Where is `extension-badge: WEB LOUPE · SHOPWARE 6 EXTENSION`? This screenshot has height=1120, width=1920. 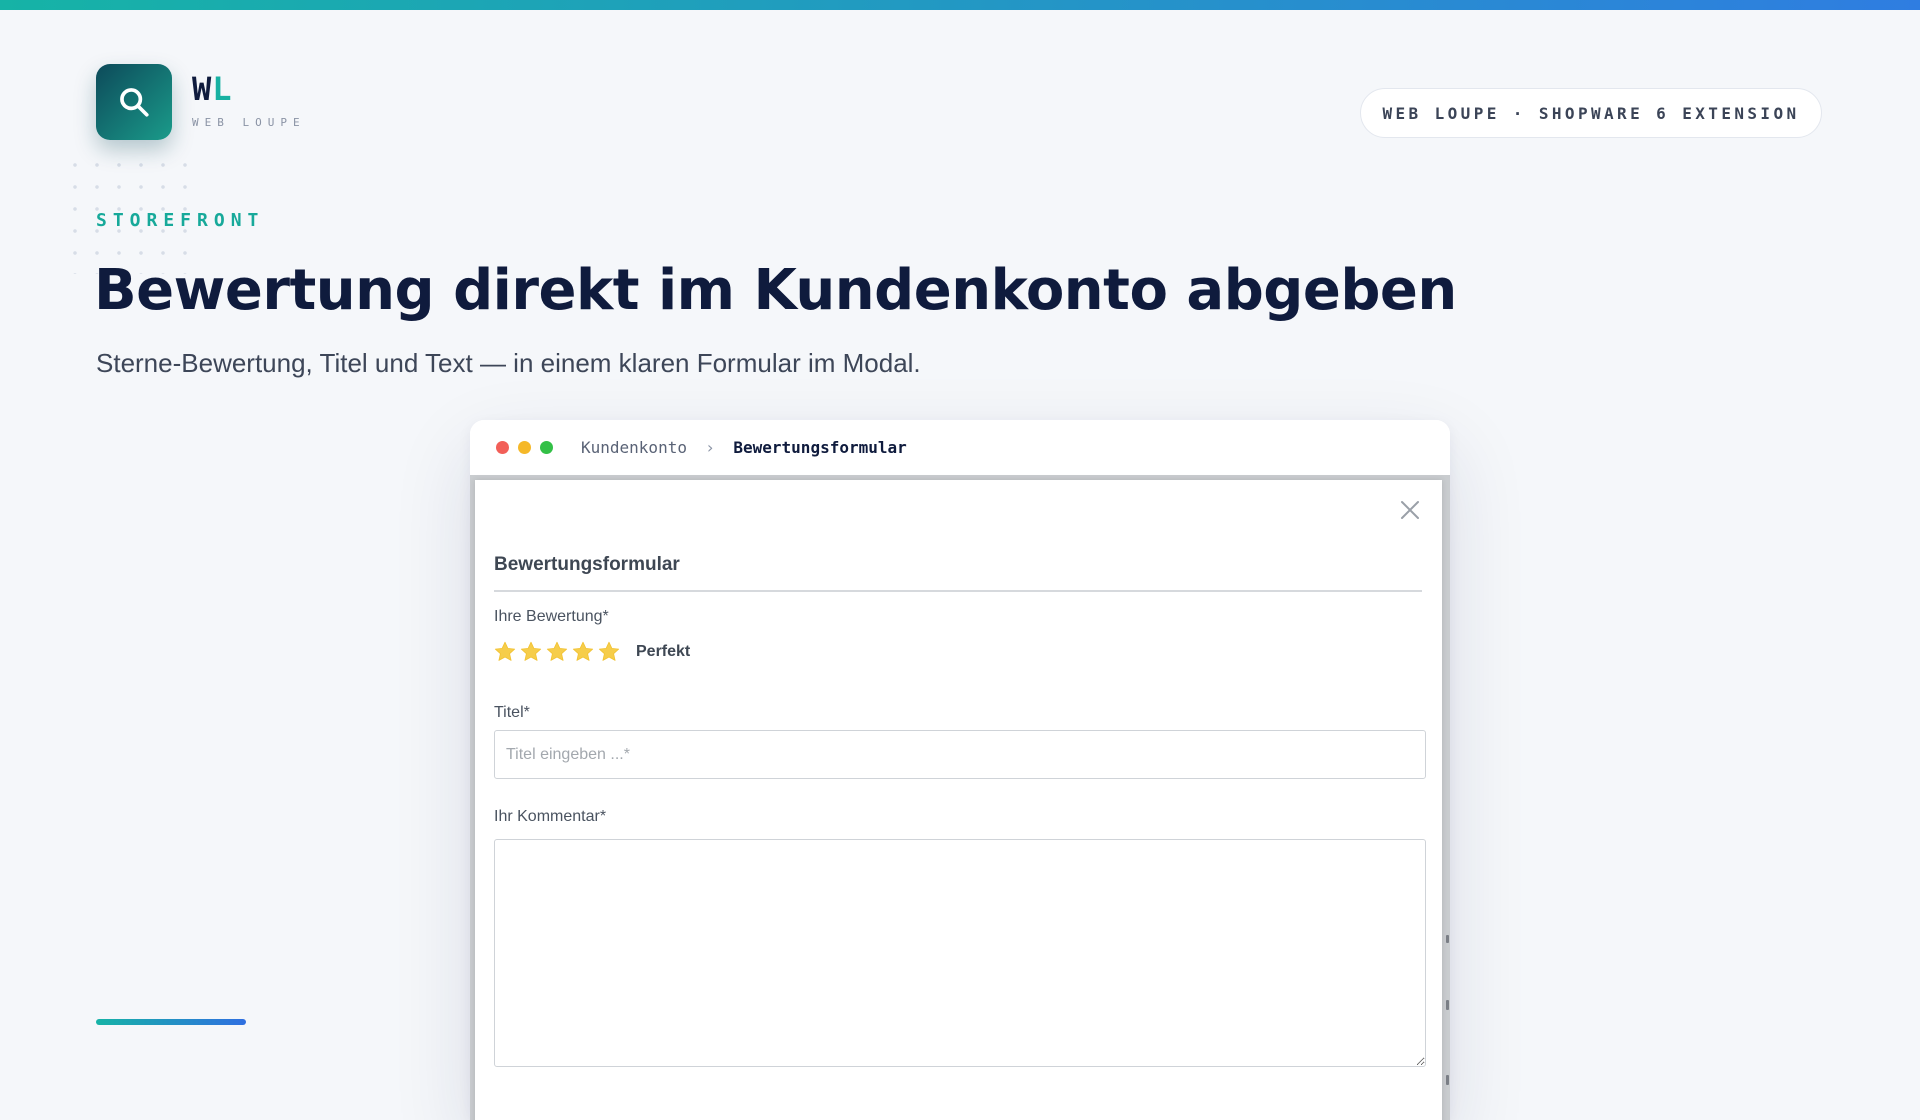
extension-badge: WEB LOUPE · SHOPWARE 6 EXTENSION is located at coordinates (1591, 113).